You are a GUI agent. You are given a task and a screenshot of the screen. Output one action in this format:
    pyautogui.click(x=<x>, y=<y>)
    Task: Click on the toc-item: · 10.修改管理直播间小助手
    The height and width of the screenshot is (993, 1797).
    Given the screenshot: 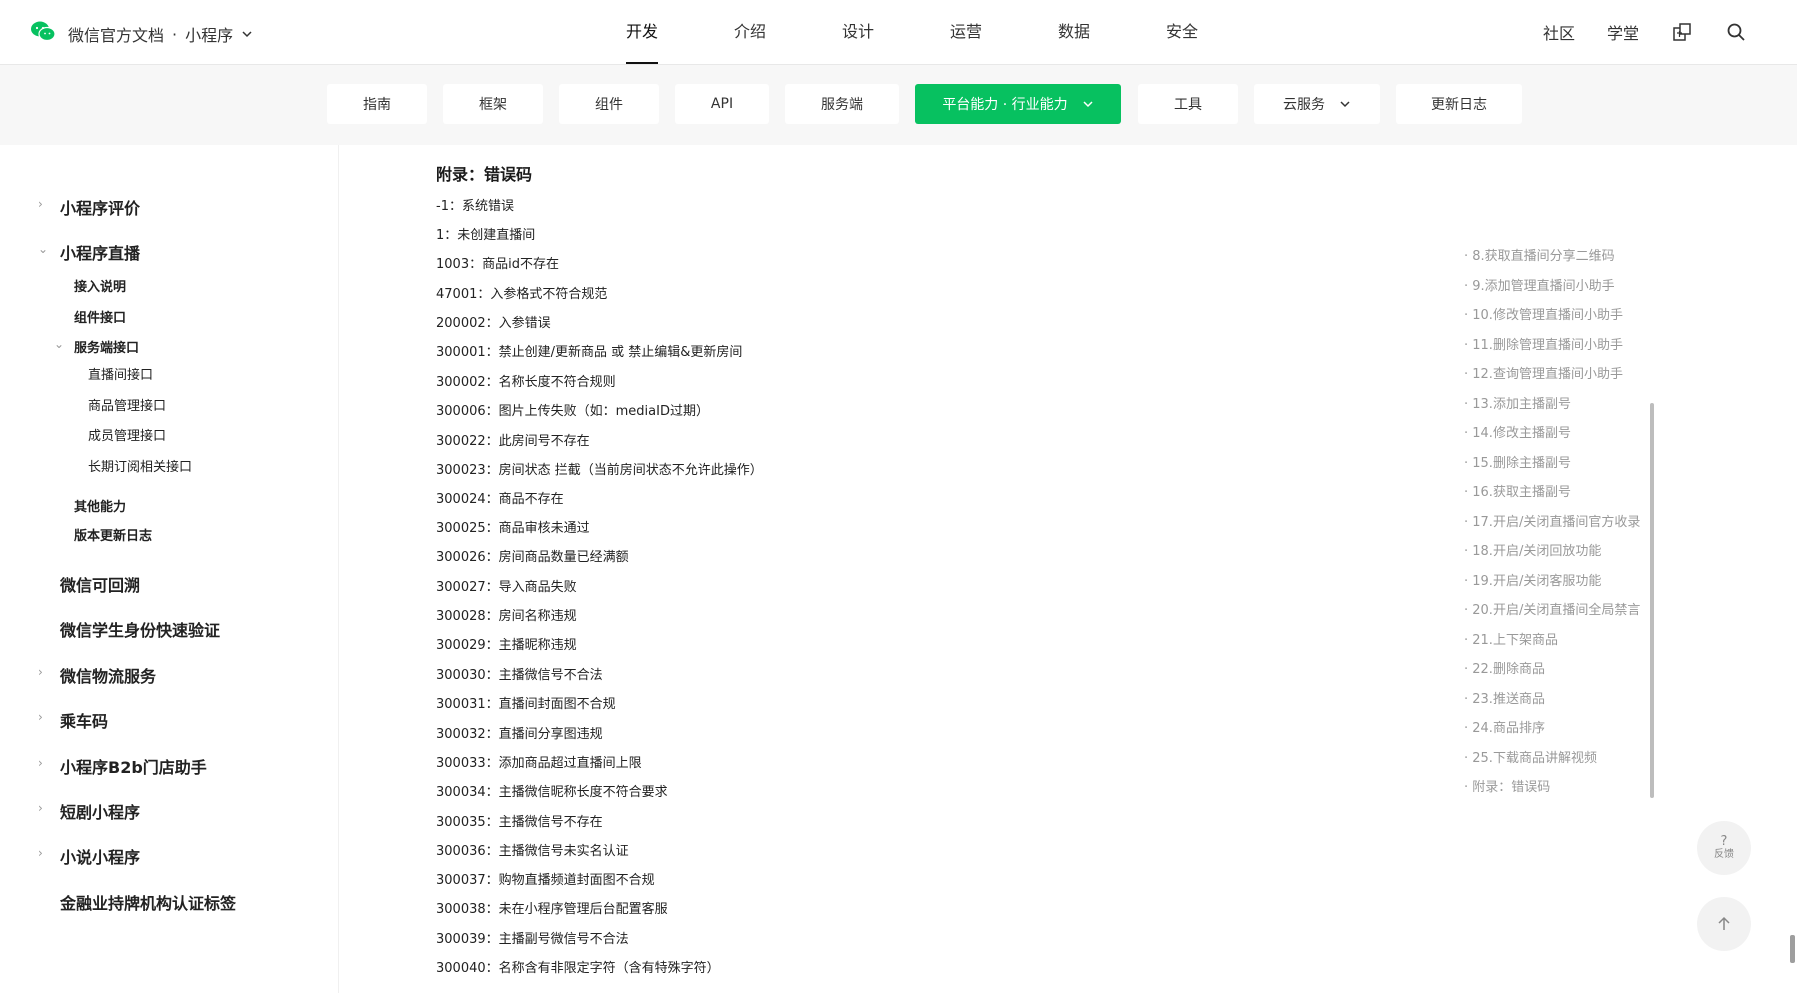 What is the action you would take?
    pyautogui.click(x=1553, y=313)
    